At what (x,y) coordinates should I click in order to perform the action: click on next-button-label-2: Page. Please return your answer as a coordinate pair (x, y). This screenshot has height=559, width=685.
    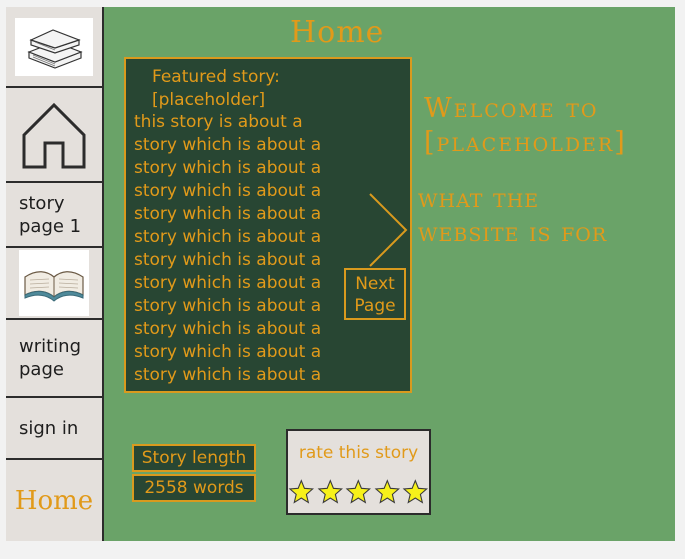
    Looking at the image, I should click on (375, 306).